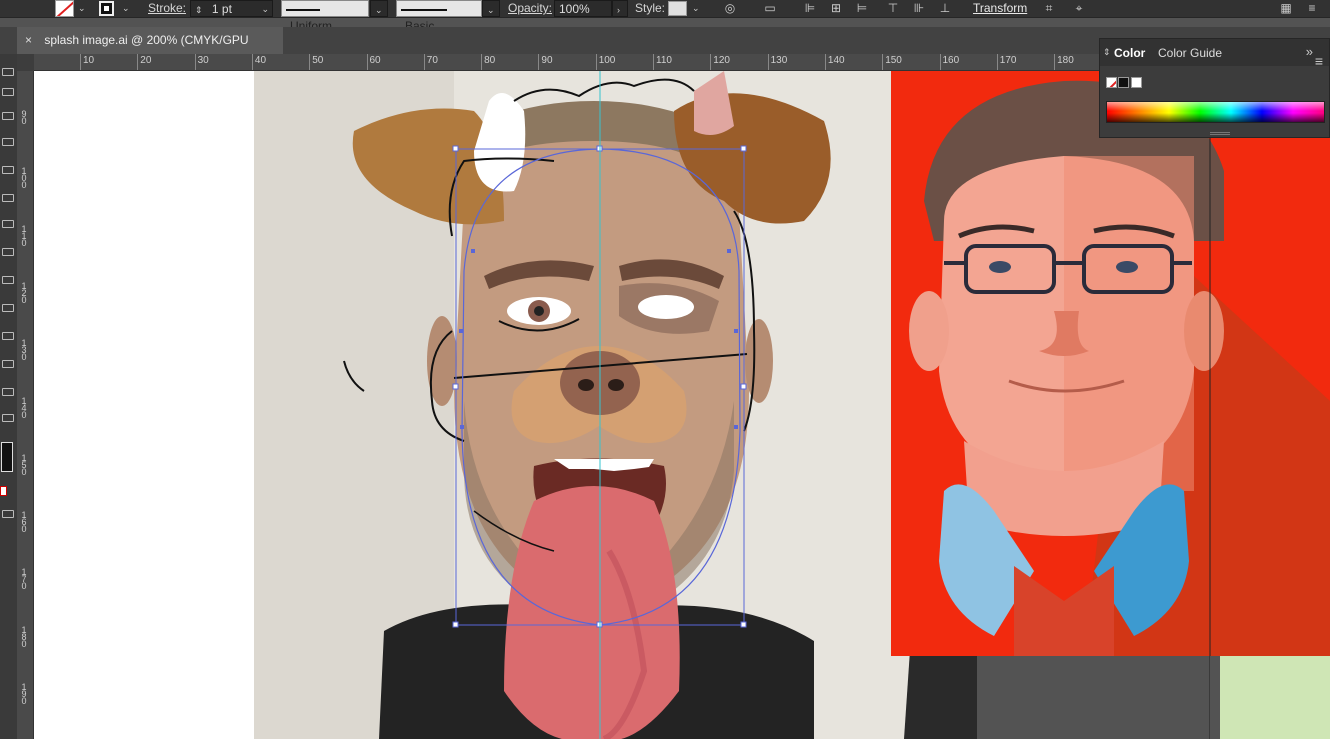  Describe the element at coordinates (893, 8) in the screenshot. I see `align-top-icon: ⊤` at that location.